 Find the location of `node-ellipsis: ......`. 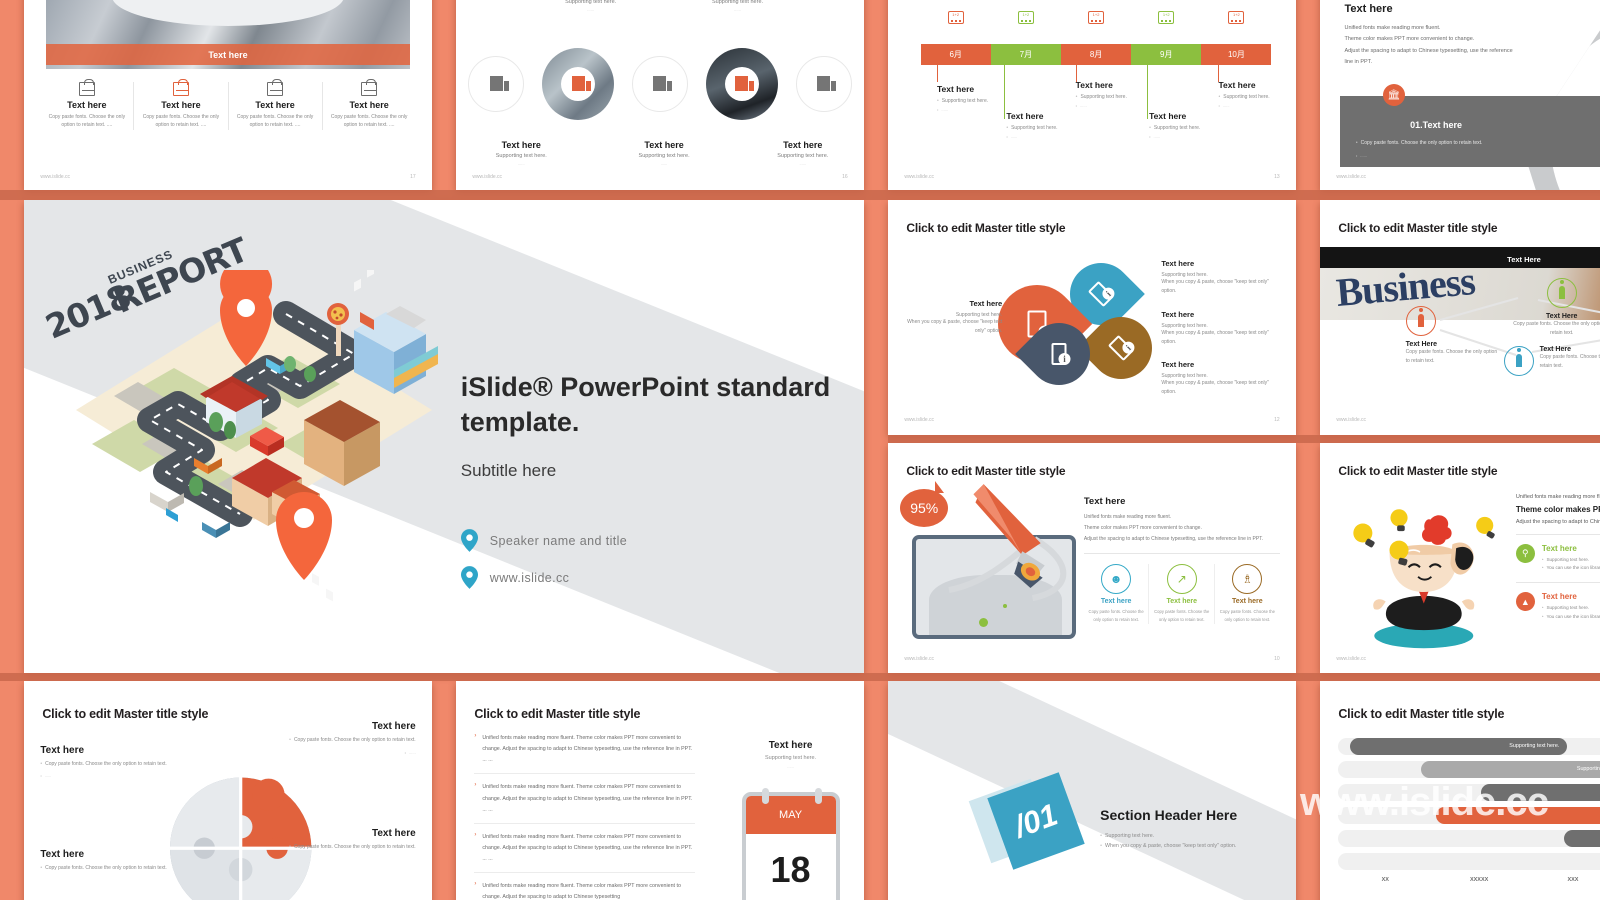

node-ellipsis: ...... is located at coordinates (737, 10).